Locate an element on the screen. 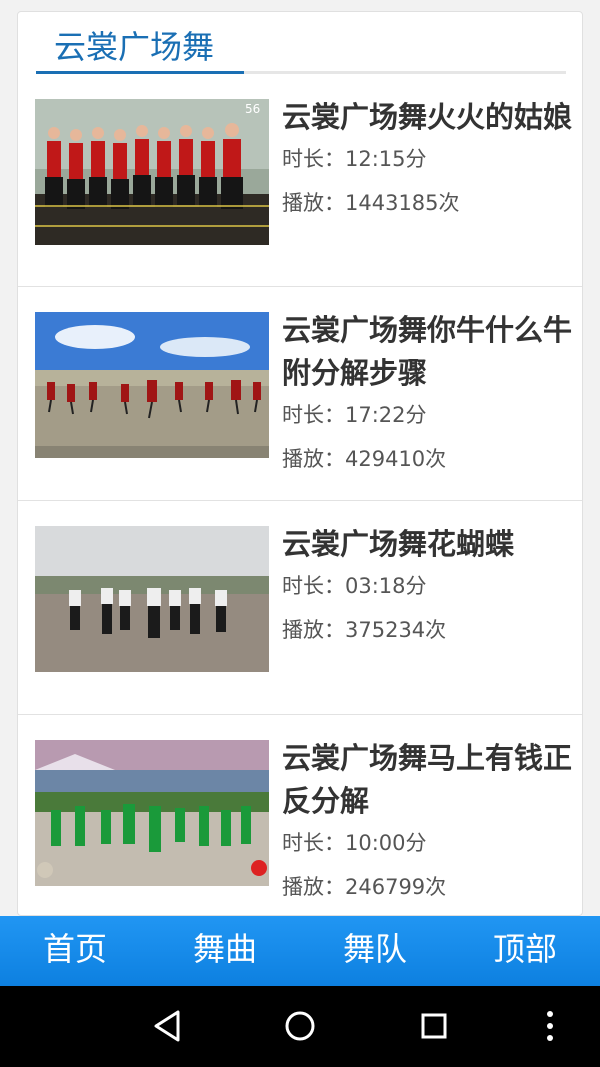 The image size is (600, 1067). video-title: 云裳广场舞你牛什么牛 附分解步骤 is located at coordinates (427, 352).